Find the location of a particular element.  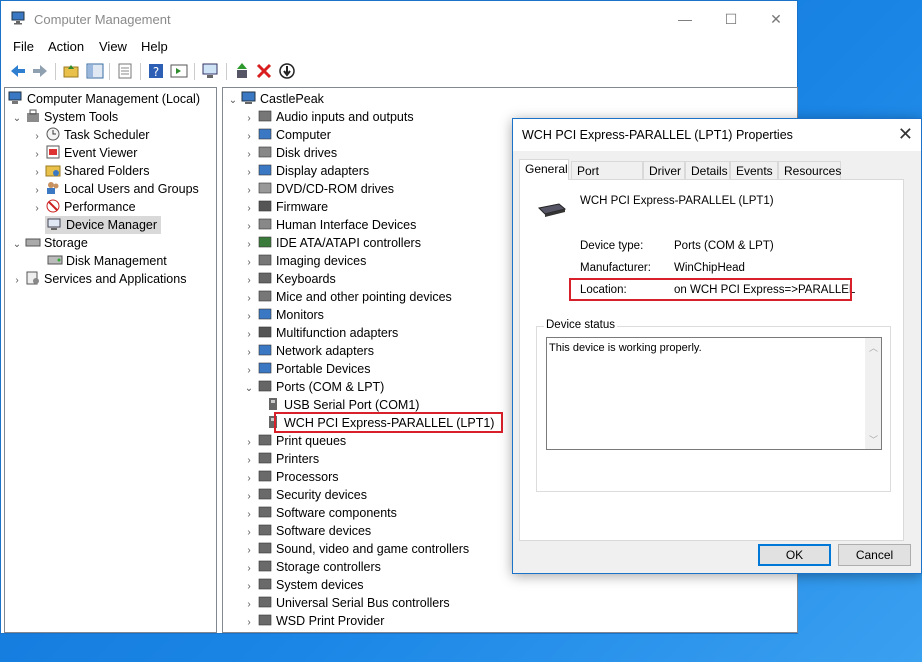

cancel-button: Cancel is located at coordinates (874, 555).